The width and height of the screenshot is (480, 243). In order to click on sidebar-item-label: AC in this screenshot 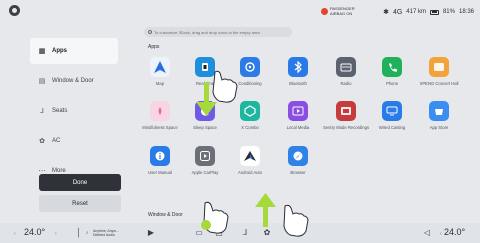, I will do `click(56, 141)`.